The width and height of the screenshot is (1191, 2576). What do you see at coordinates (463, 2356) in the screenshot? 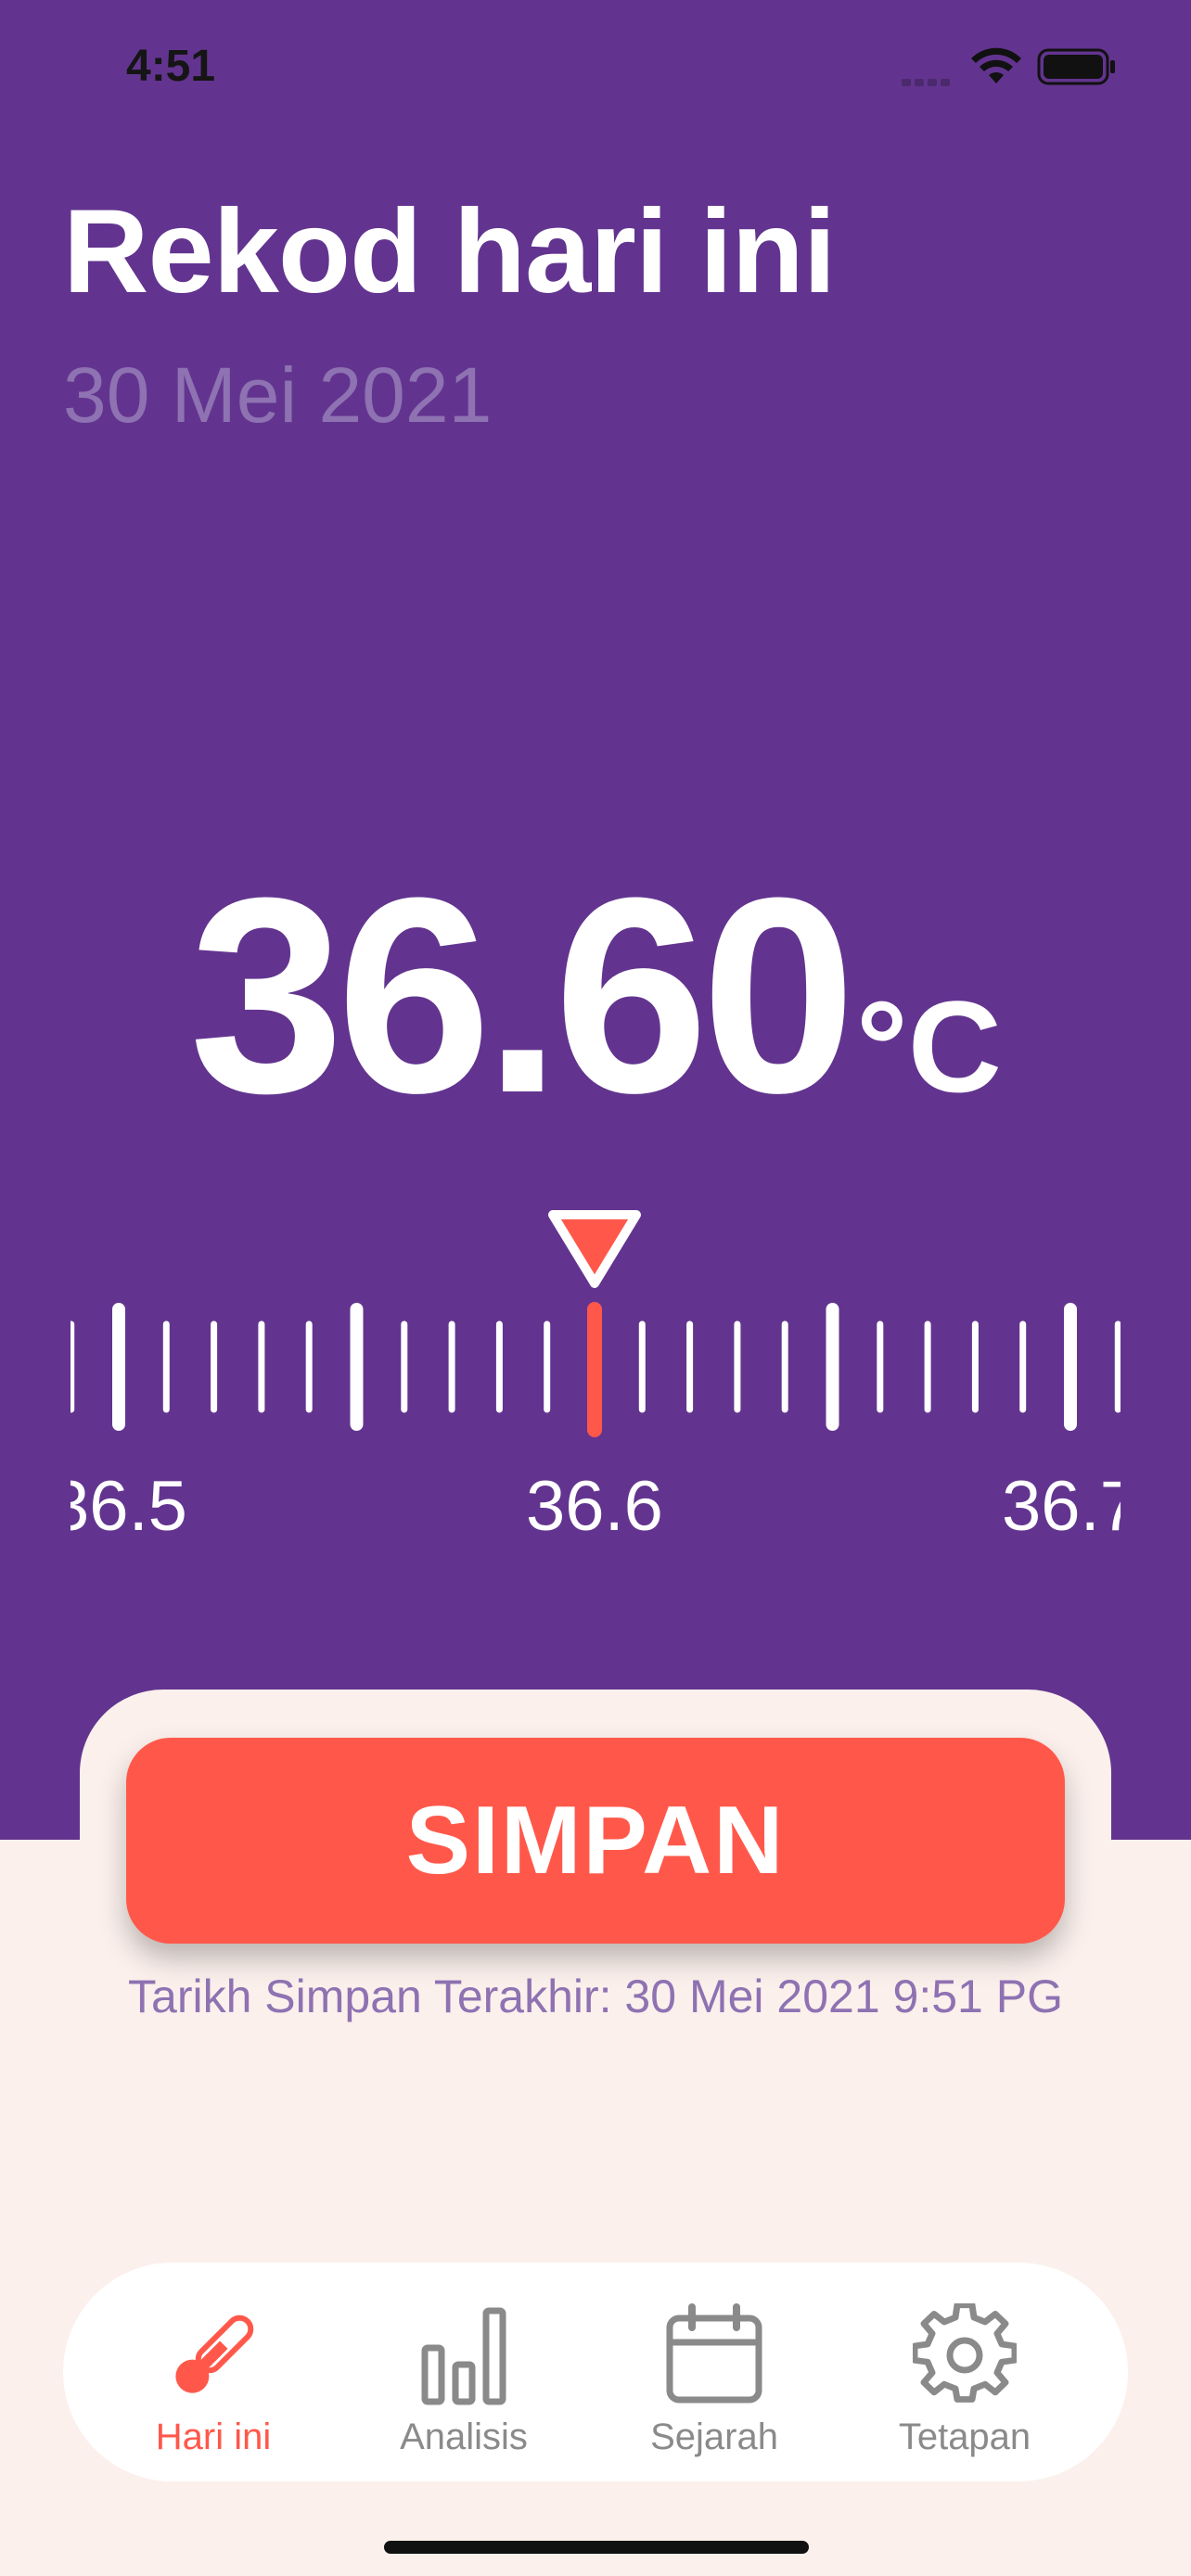
I see `bar-chart-icon` at bounding box center [463, 2356].